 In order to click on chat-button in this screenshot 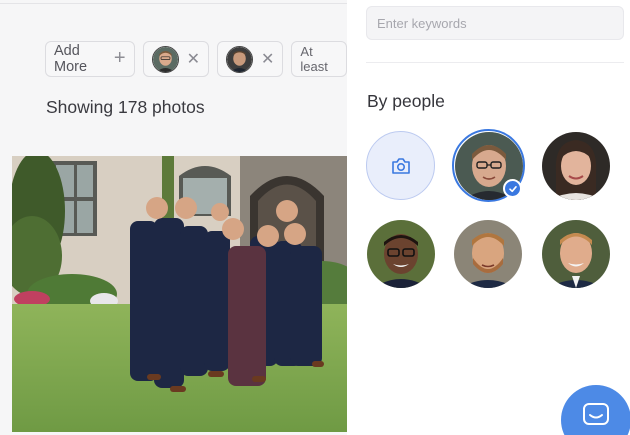, I will do `click(595, 410)`.